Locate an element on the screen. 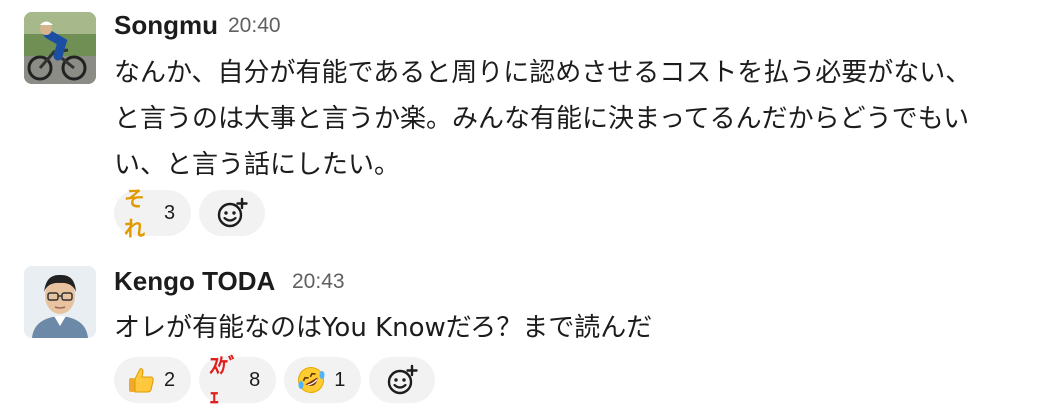 The height and width of the screenshot is (420, 1052). message-line: オレが有能なのはYou Knowだろ？まで読んだ is located at coordinates (383, 328).